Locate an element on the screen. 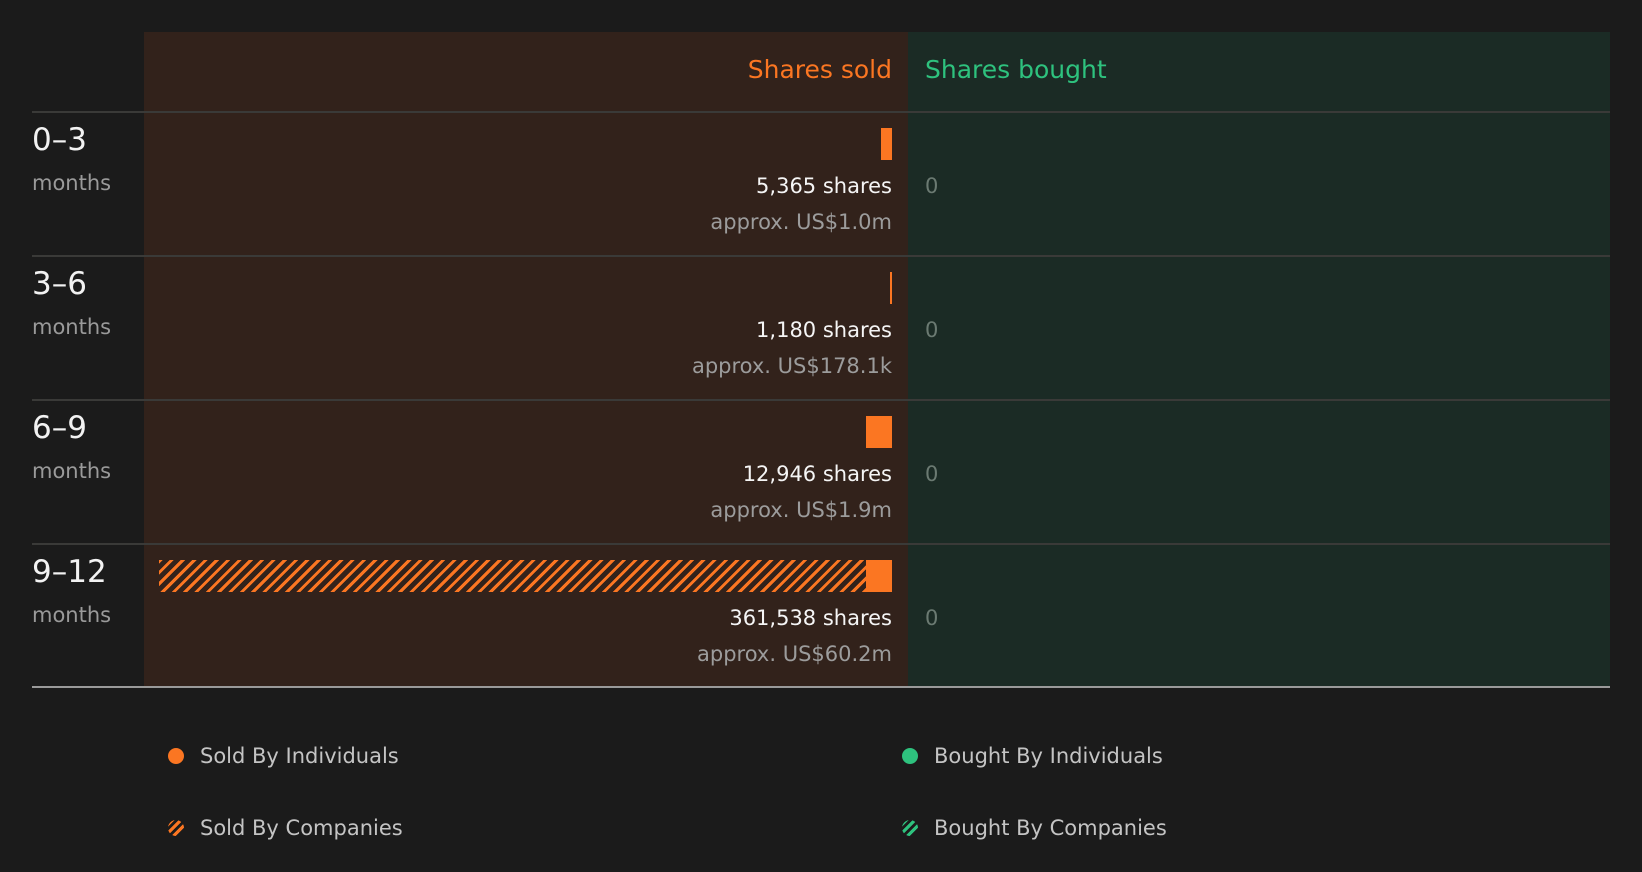 The height and width of the screenshot is (872, 1642). shares-sold-value: 361,538 shares is located at coordinates (810, 618).